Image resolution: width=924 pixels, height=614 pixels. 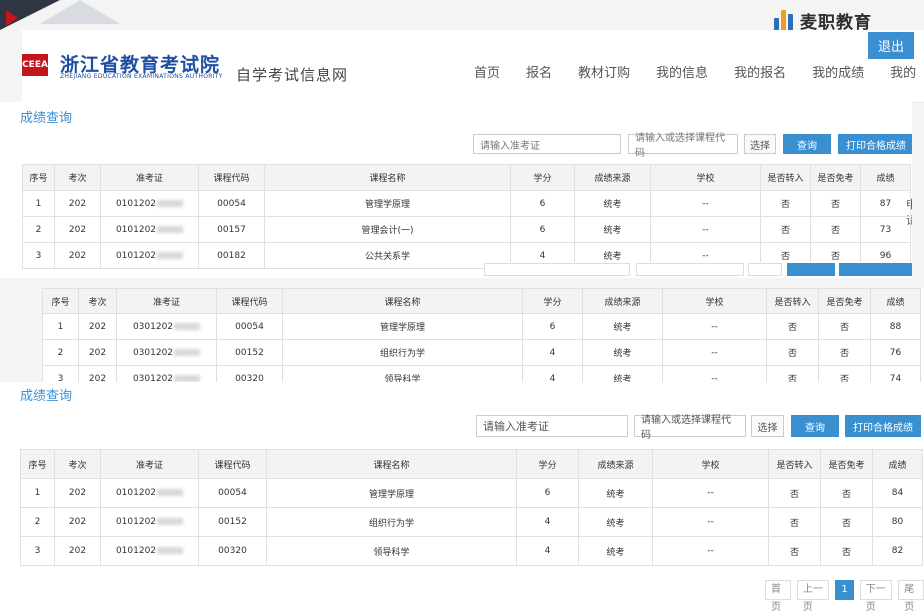 I want to click on table-row: 3 202 0301202 00320 领导科学 4 统考 -- 否否 74, so click(x=481, y=373).